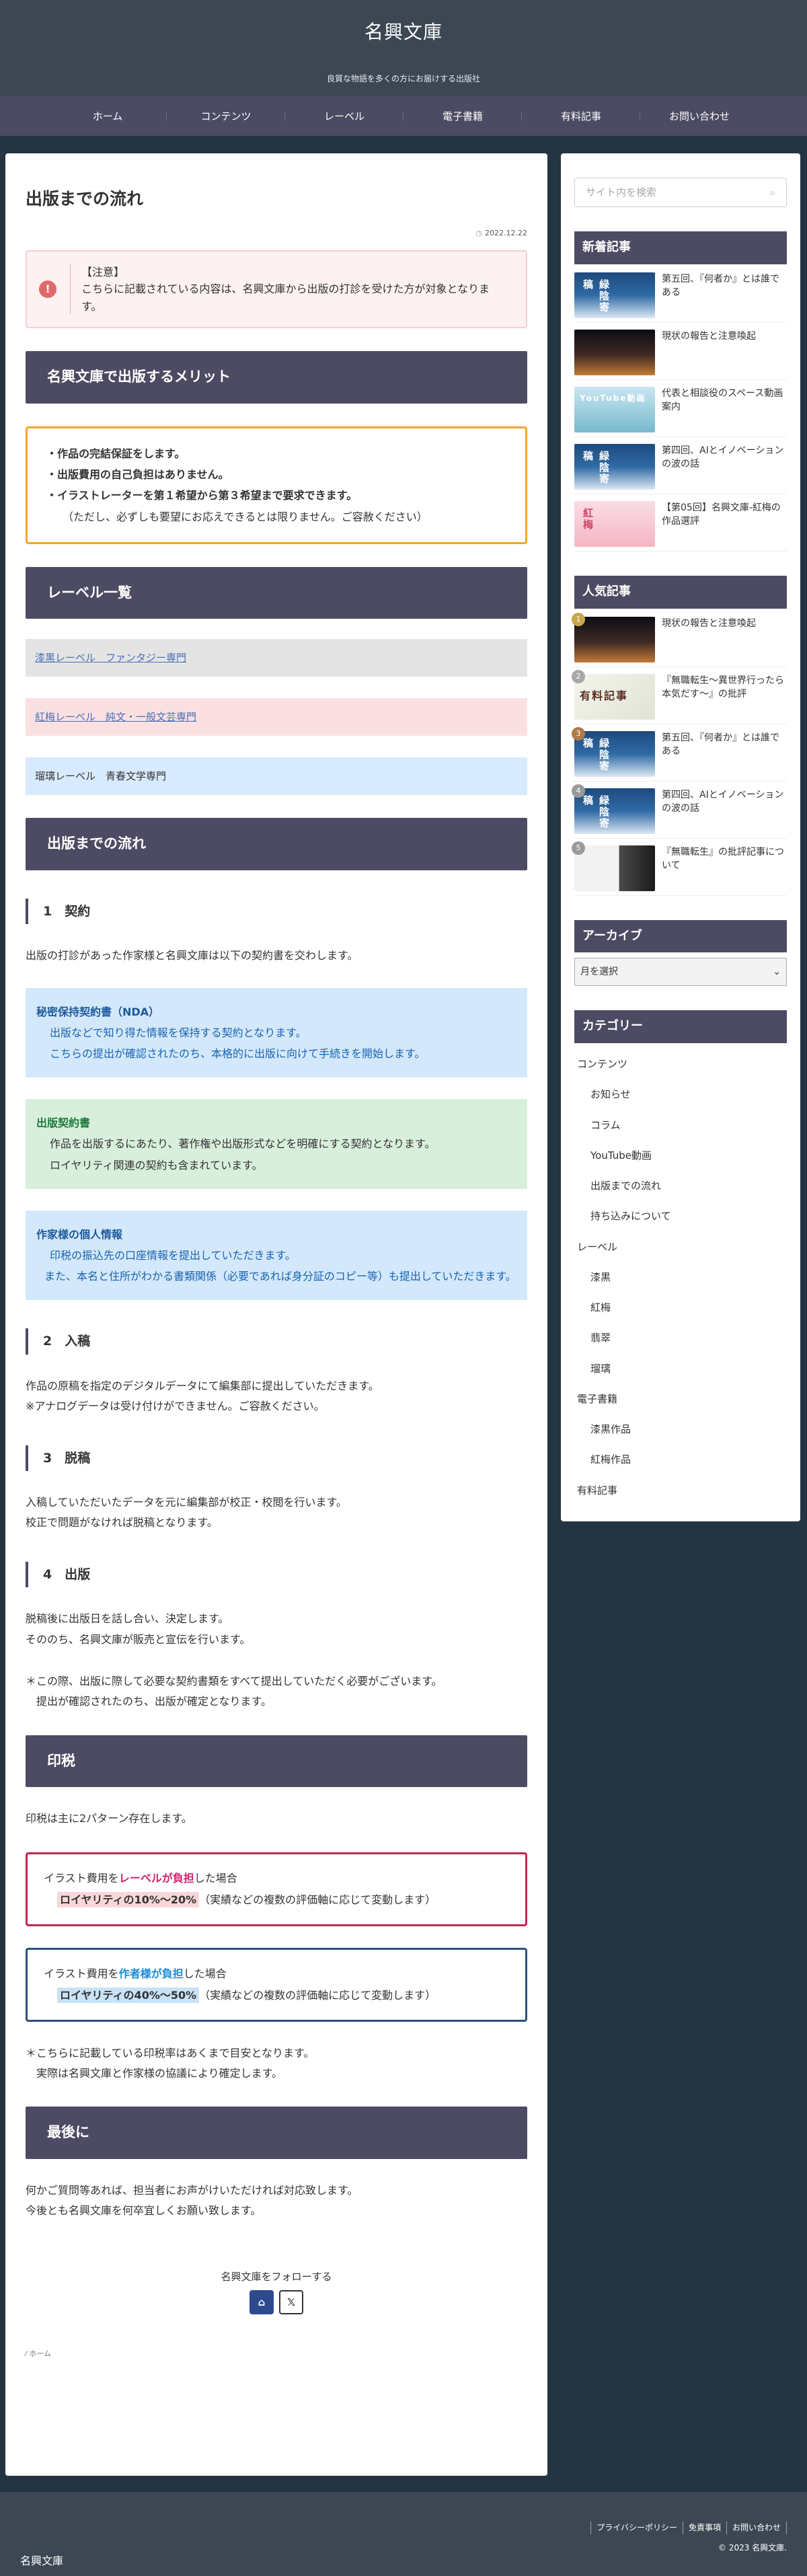 The height and width of the screenshot is (2576, 807). What do you see at coordinates (614, 696) in the screenshot?
I see `post-thumbnail: 有料記事` at bounding box center [614, 696].